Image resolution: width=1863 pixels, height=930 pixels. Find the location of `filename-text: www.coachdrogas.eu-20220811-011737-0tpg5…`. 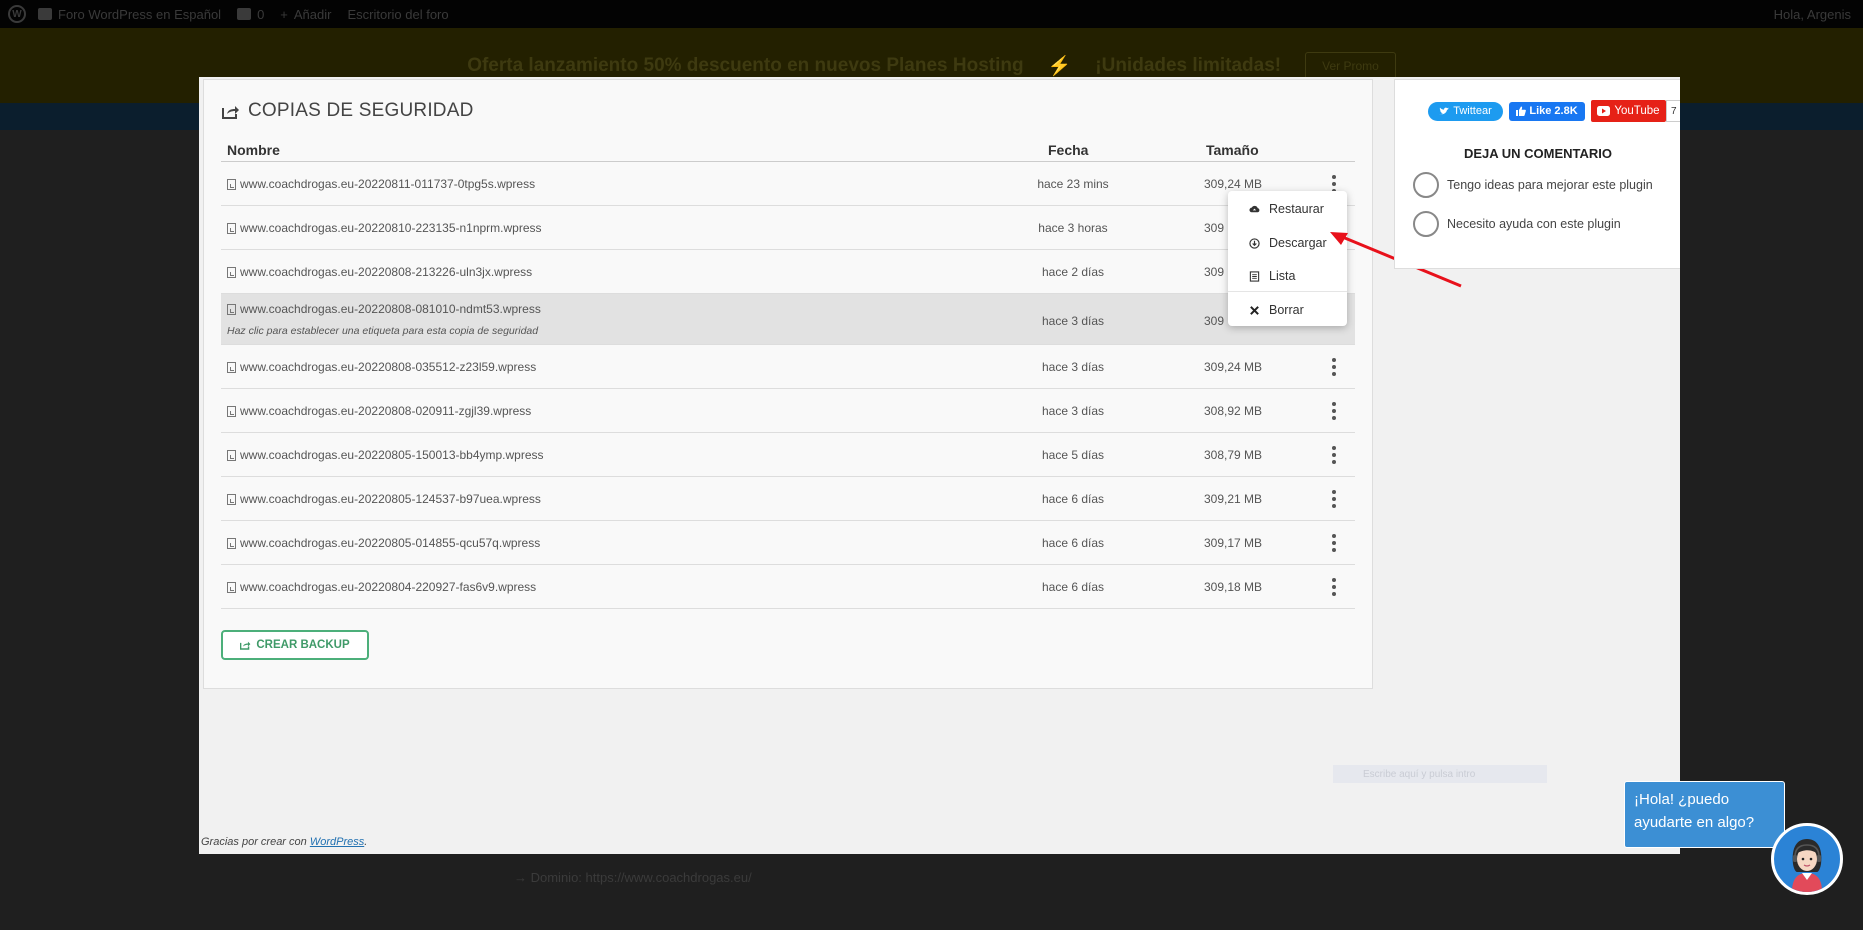

filename-text: www.coachdrogas.eu-20220811-011737-0tpg5… is located at coordinates (388, 184).